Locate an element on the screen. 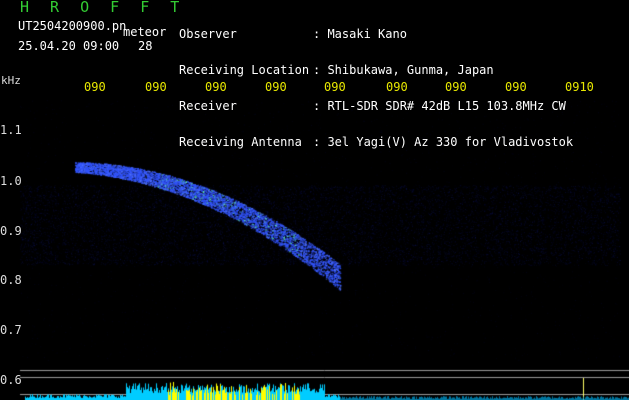 The height and width of the screenshot is (400, 629). freq-tick: 0.7 is located at coordinates (11, 330).